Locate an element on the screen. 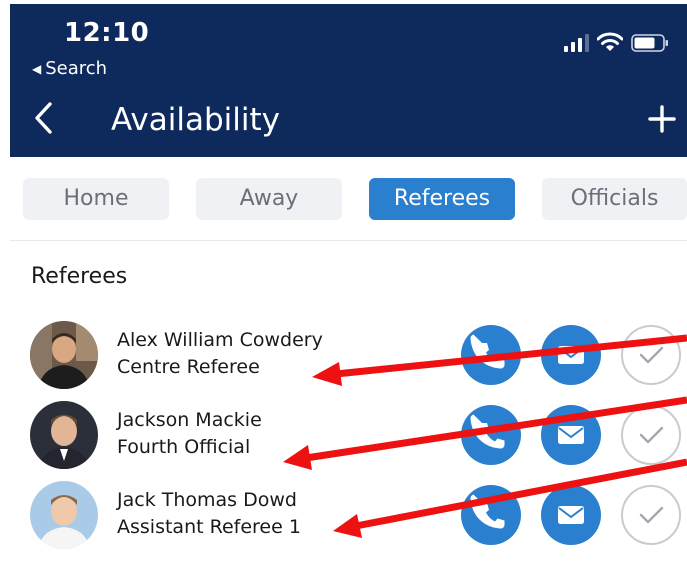 The image size is (687, 561). tab-referees: Referees is located at coordinates (442, 199).